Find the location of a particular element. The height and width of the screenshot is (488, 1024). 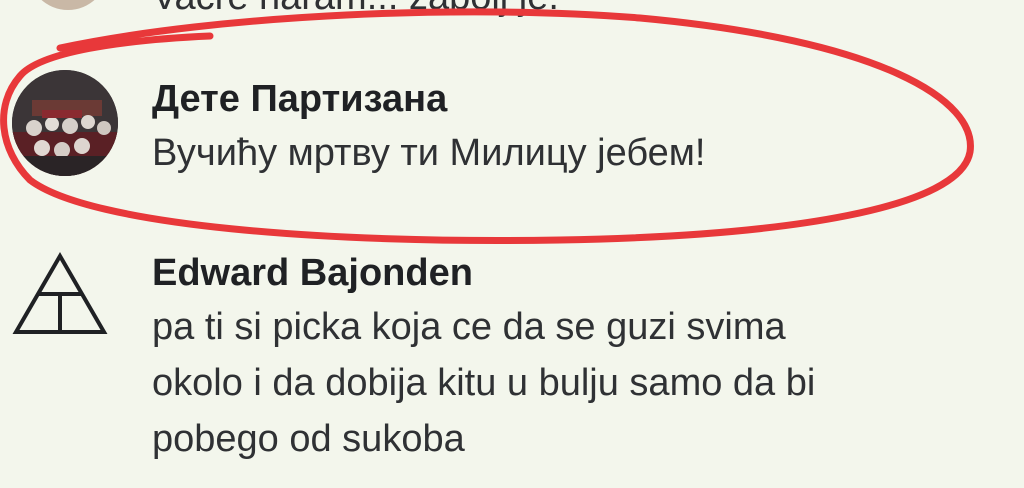

triangle-t-logo-icon is located at coordinates (60, 294).